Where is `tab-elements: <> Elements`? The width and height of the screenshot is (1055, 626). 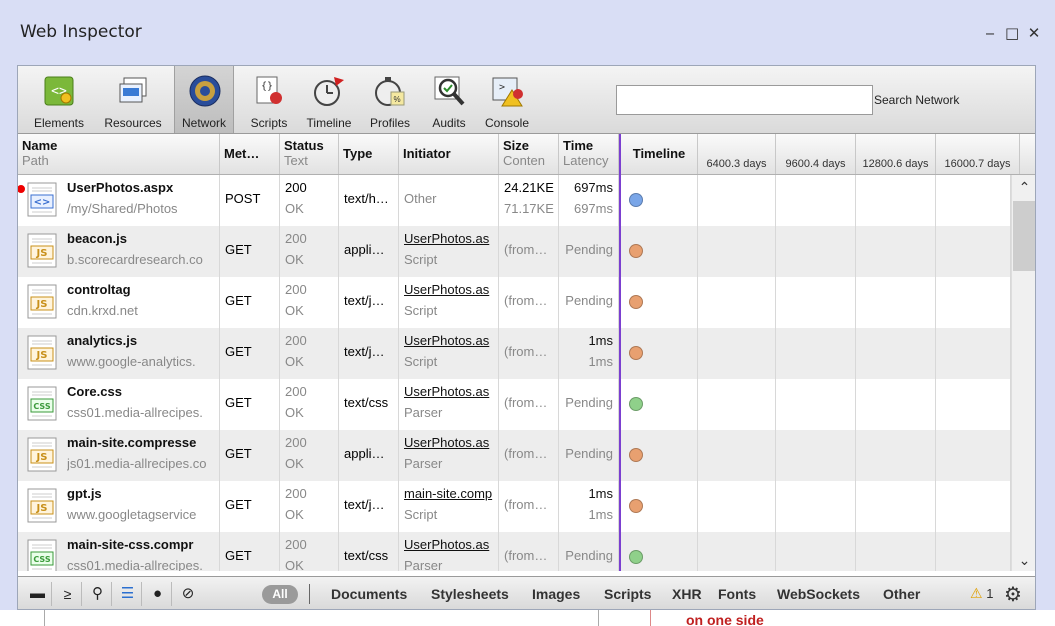
tab-elements: <> Elements is located at coordinates (59, 99).